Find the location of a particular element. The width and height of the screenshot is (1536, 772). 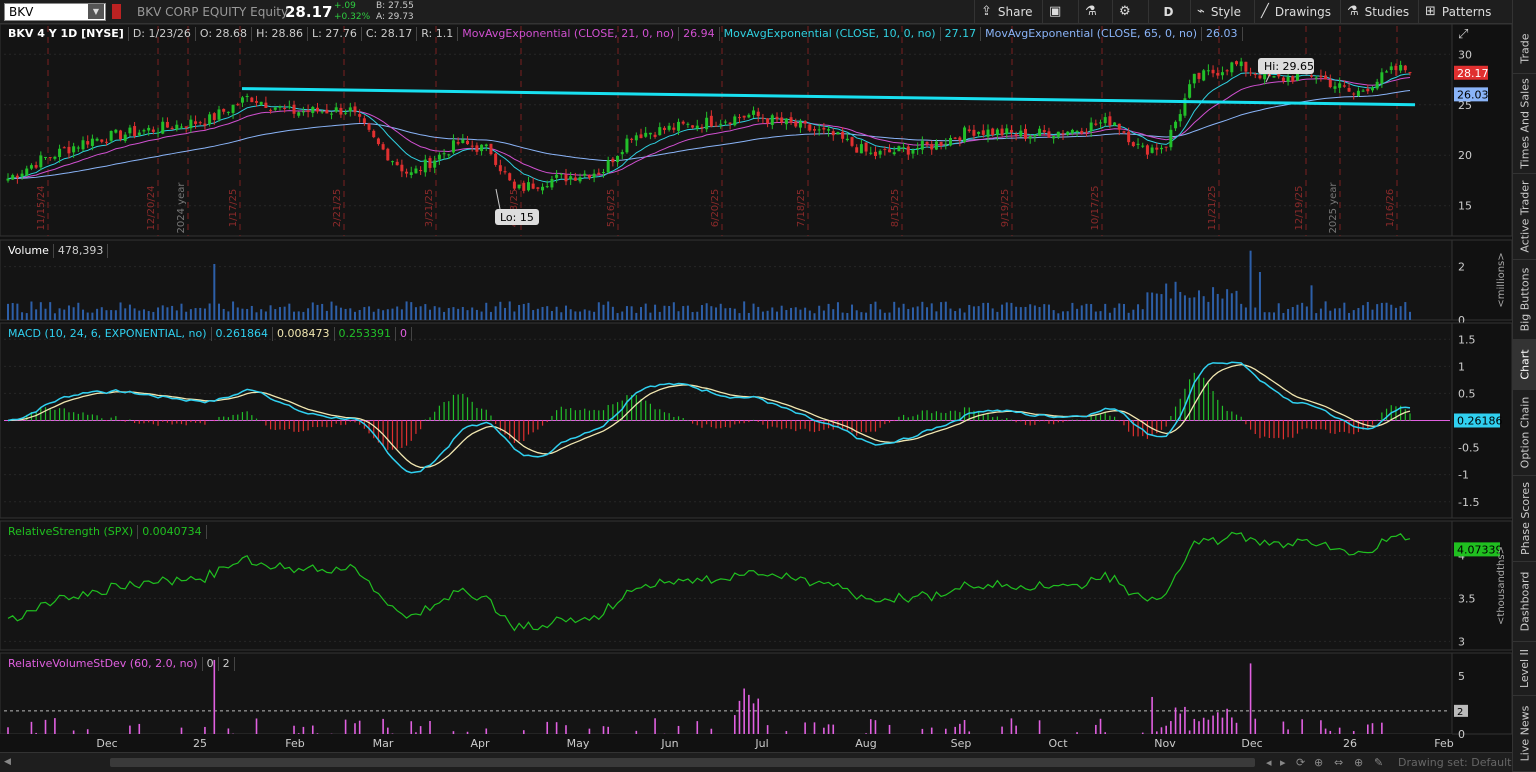

y-tick-label: -0.5 is located at coordinates (1468, 448).